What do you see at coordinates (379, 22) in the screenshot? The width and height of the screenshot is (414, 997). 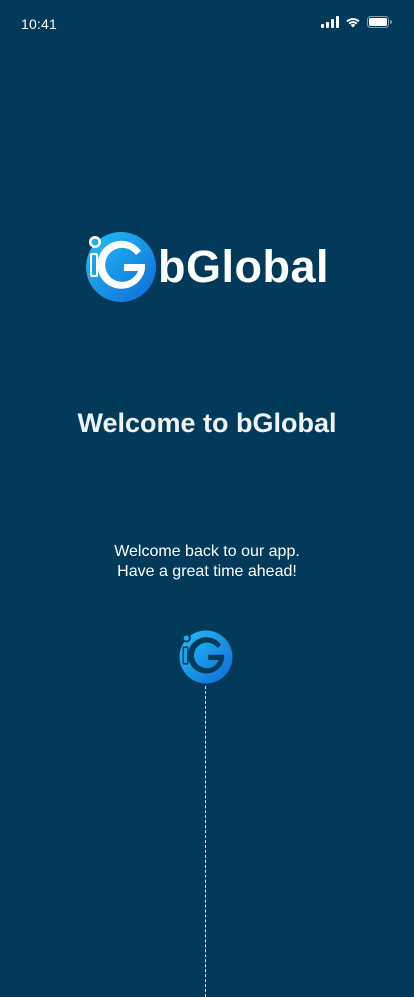 I see `battery-icon` at bounding box center [379, 22].